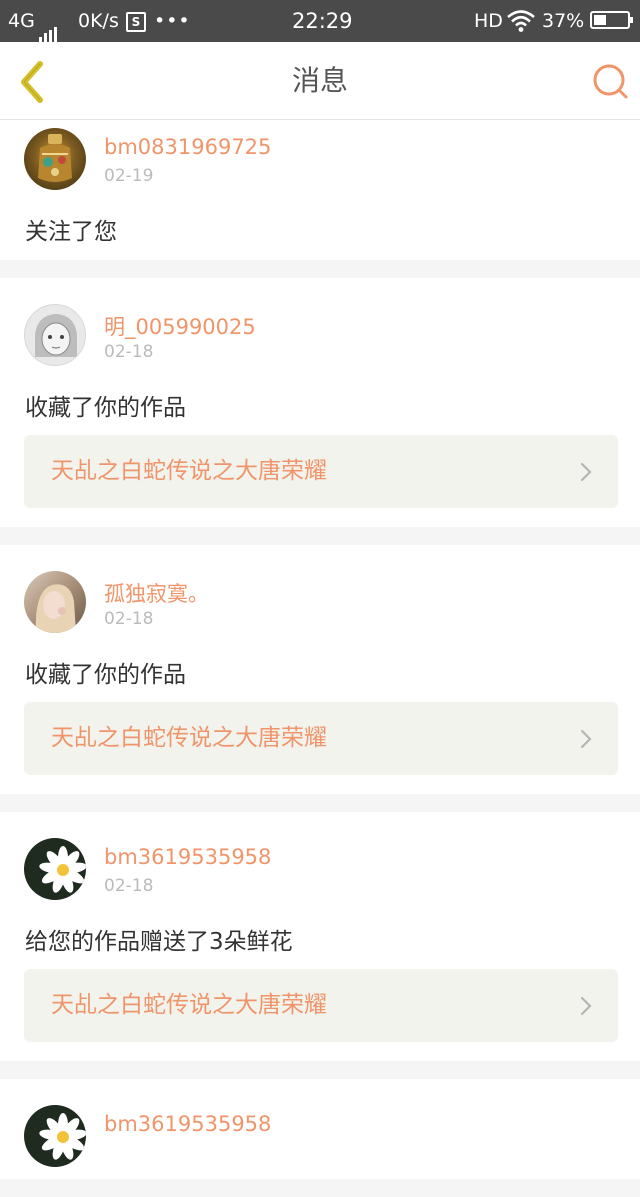 The height and width of the screenshot is (1197, 640). I want to click on ornate-bottle-avatar, so click(55, 159).